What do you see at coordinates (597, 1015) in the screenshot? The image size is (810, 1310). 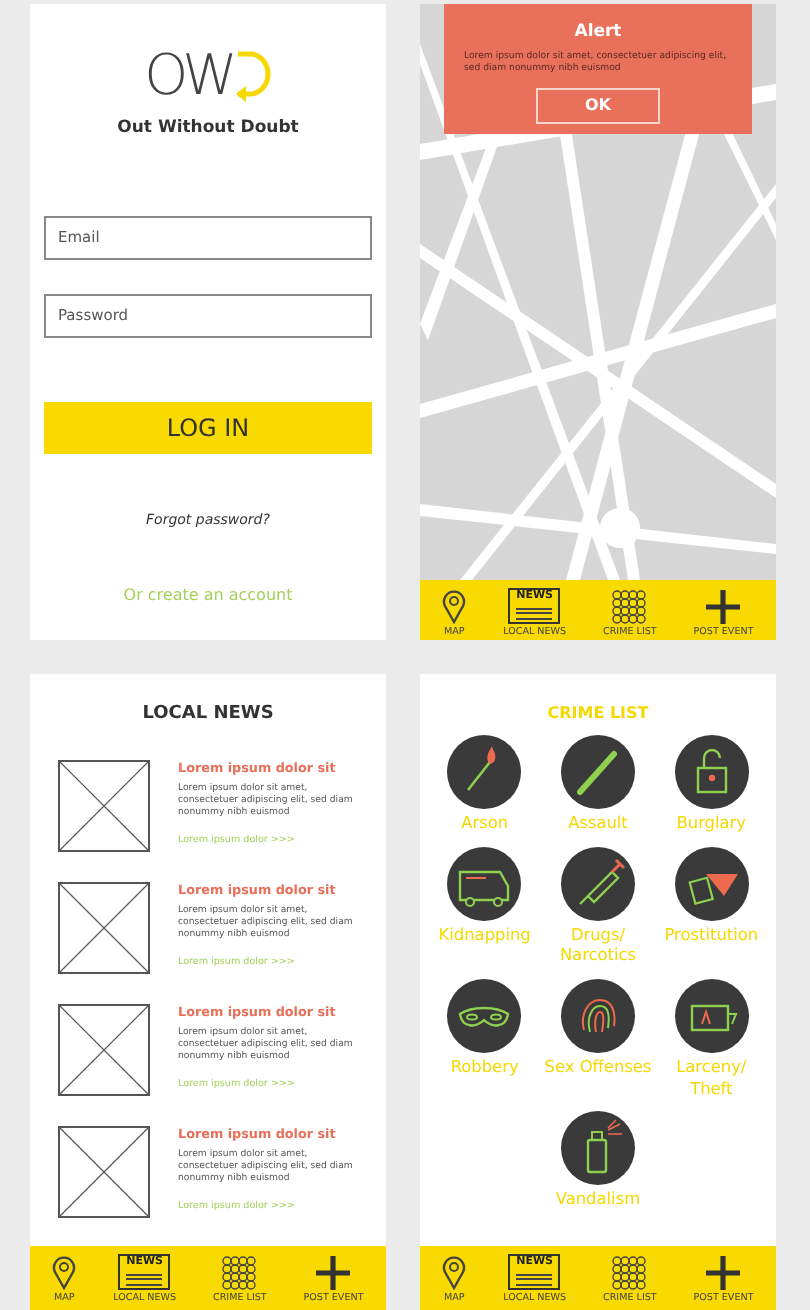 I see `fingerprint-icon` at bounding box center [597, 1015].